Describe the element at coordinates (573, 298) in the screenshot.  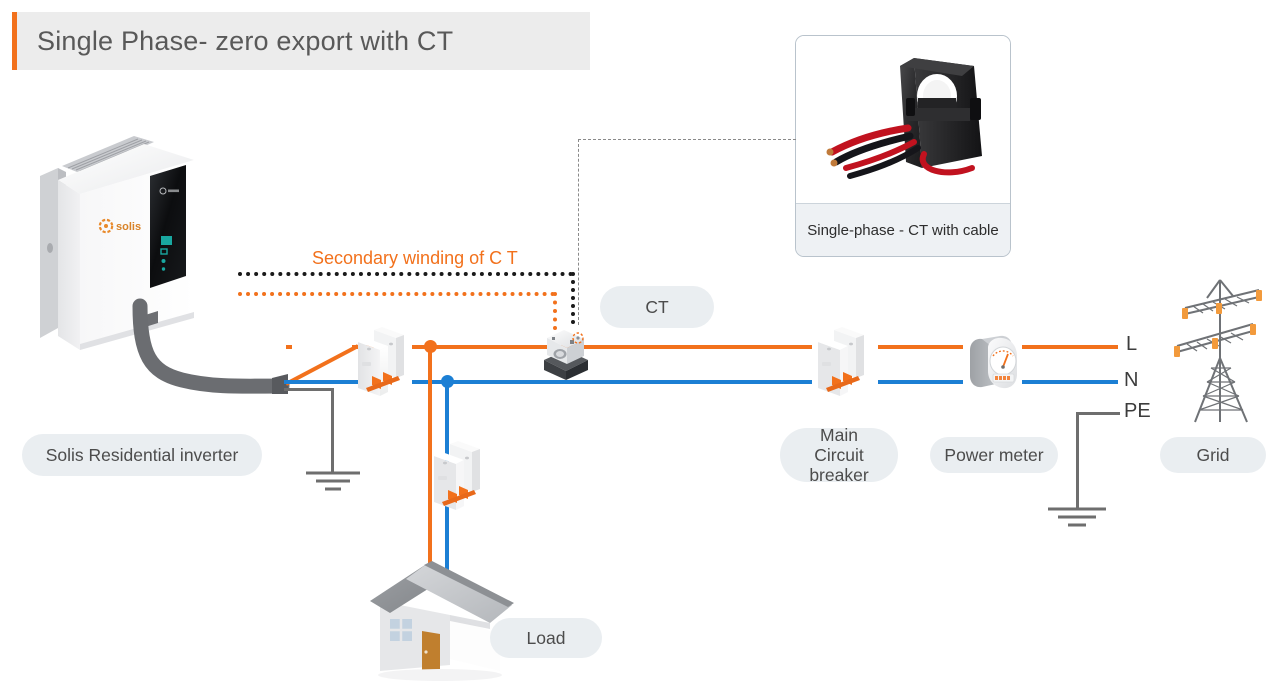
I see `ct-signal-line-black-v` at that location.